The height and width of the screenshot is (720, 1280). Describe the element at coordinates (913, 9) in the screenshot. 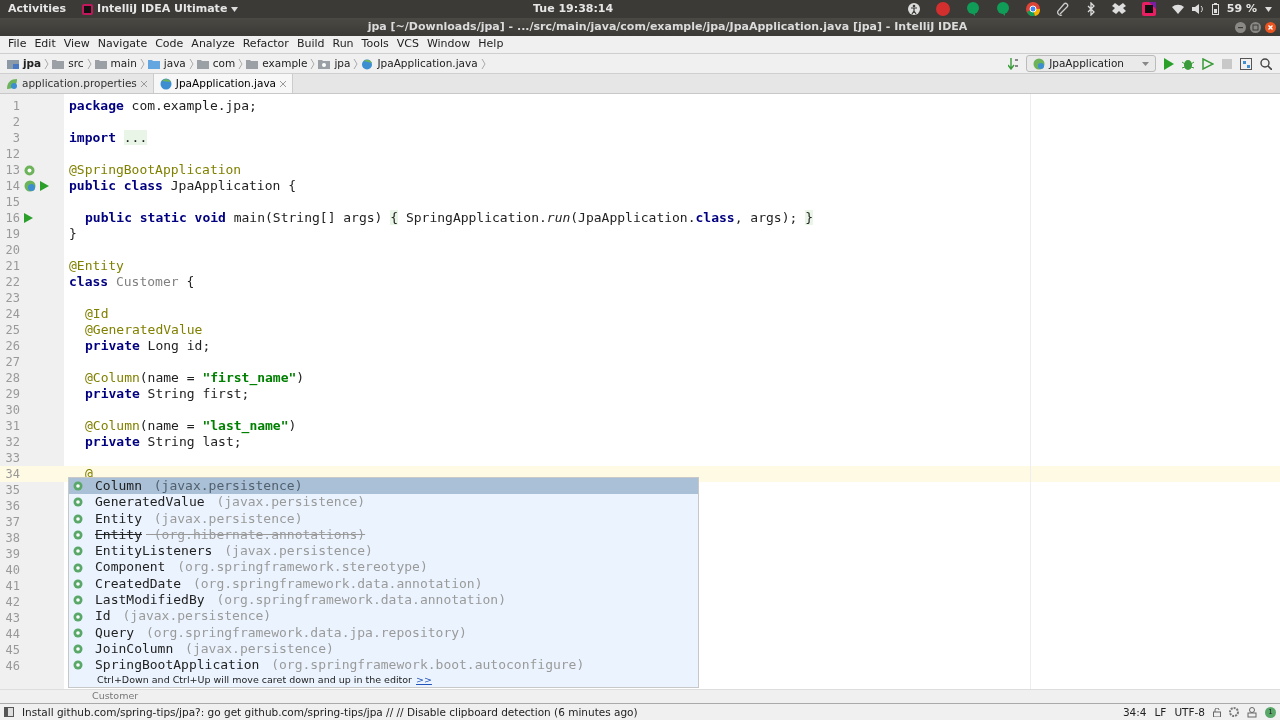

I see `accessibility-icon` at that location.